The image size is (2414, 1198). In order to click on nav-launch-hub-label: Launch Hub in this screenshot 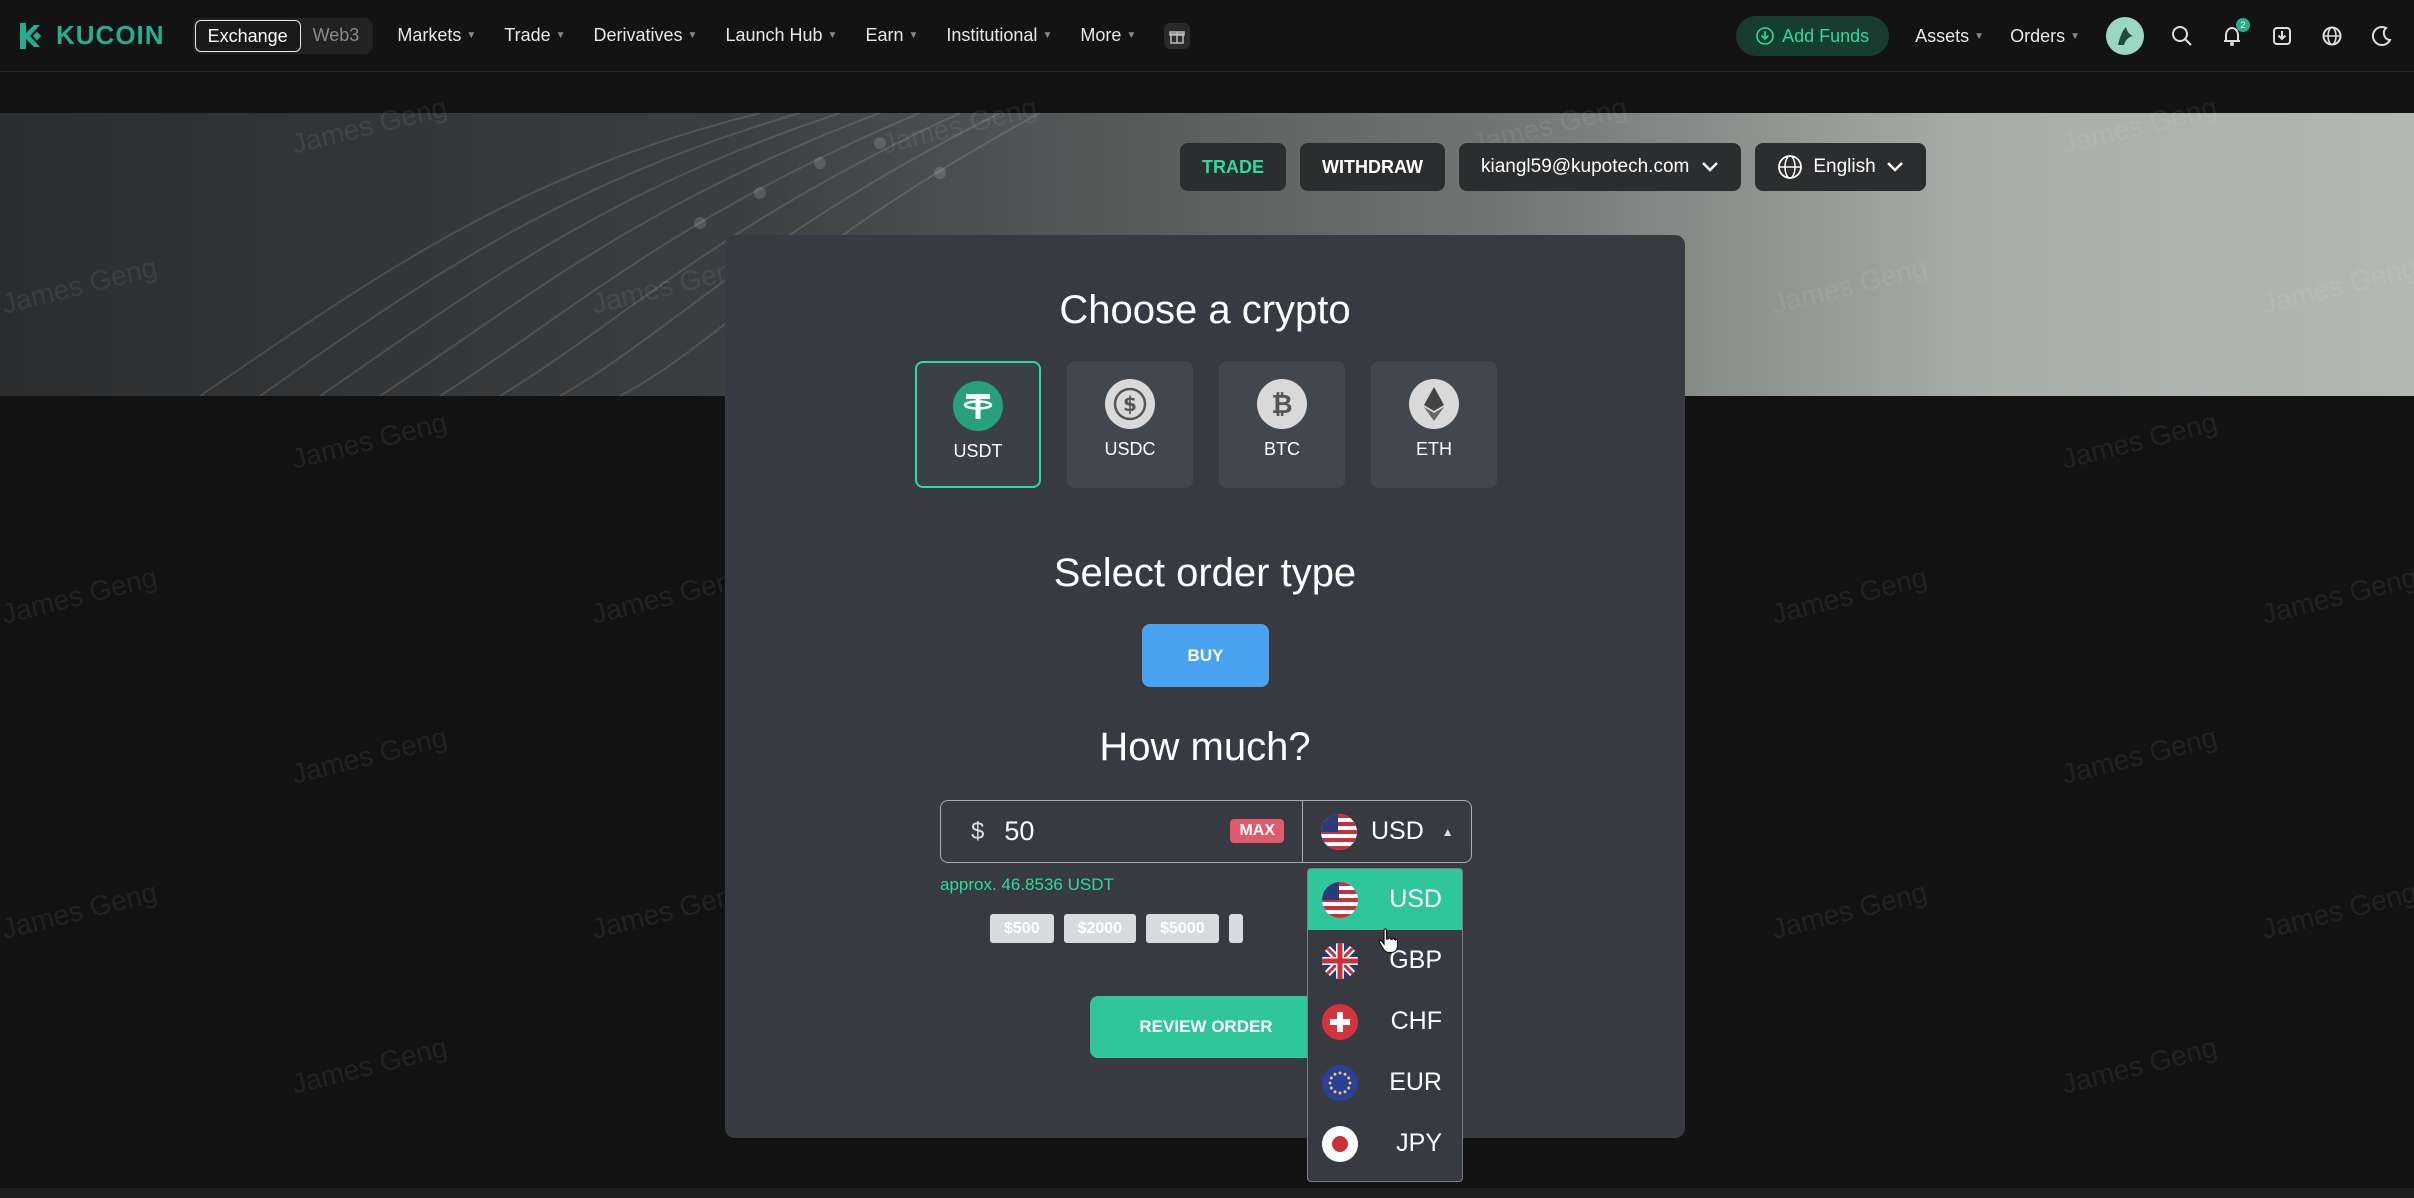, I will do `click(774, 35)`.